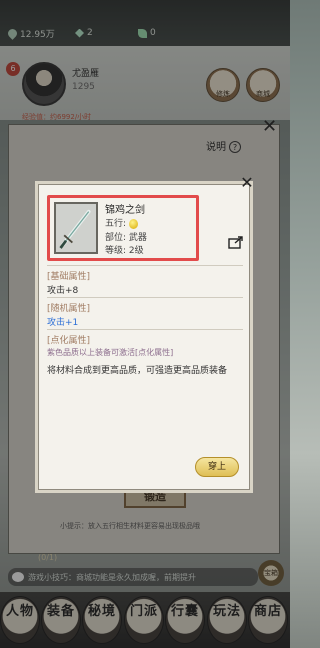  I want to click on item-header-highlight: 锦鸡之剑 五行: 部位: 武器 等级: 2级, so click(123, 228).